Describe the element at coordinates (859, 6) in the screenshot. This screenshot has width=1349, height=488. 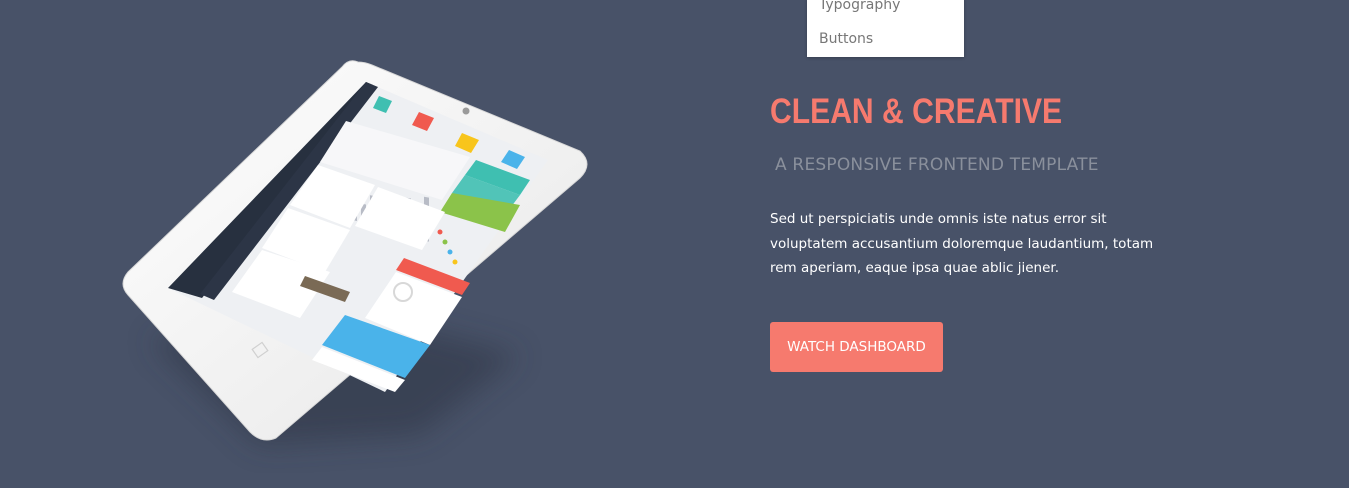
I see `dropdown-item-typography: Typography` at that location.